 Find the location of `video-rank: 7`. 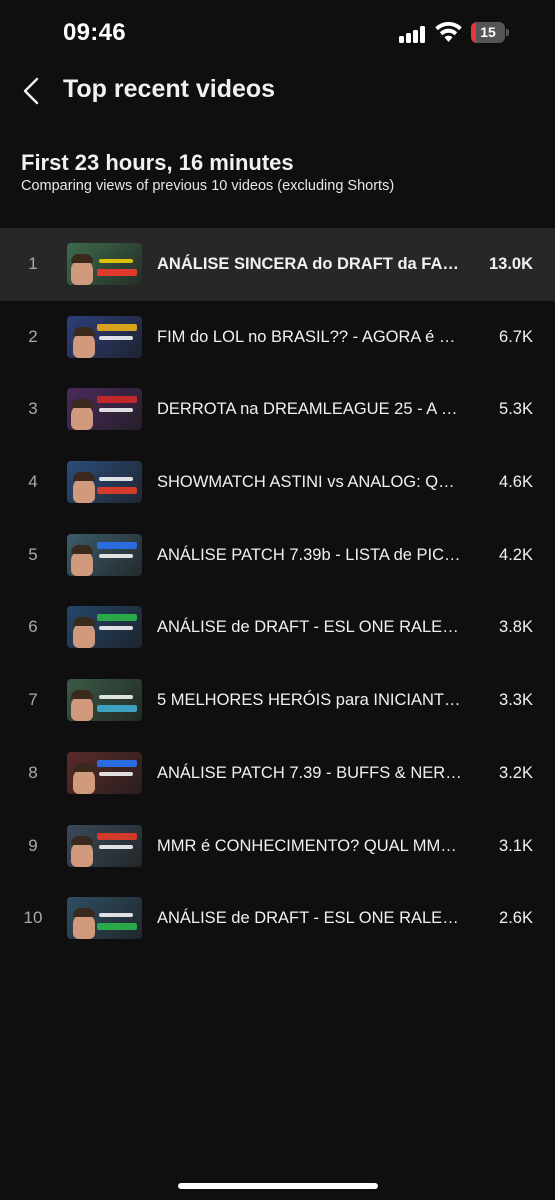

video-rank: 7 is located at coordinates (33, 700).